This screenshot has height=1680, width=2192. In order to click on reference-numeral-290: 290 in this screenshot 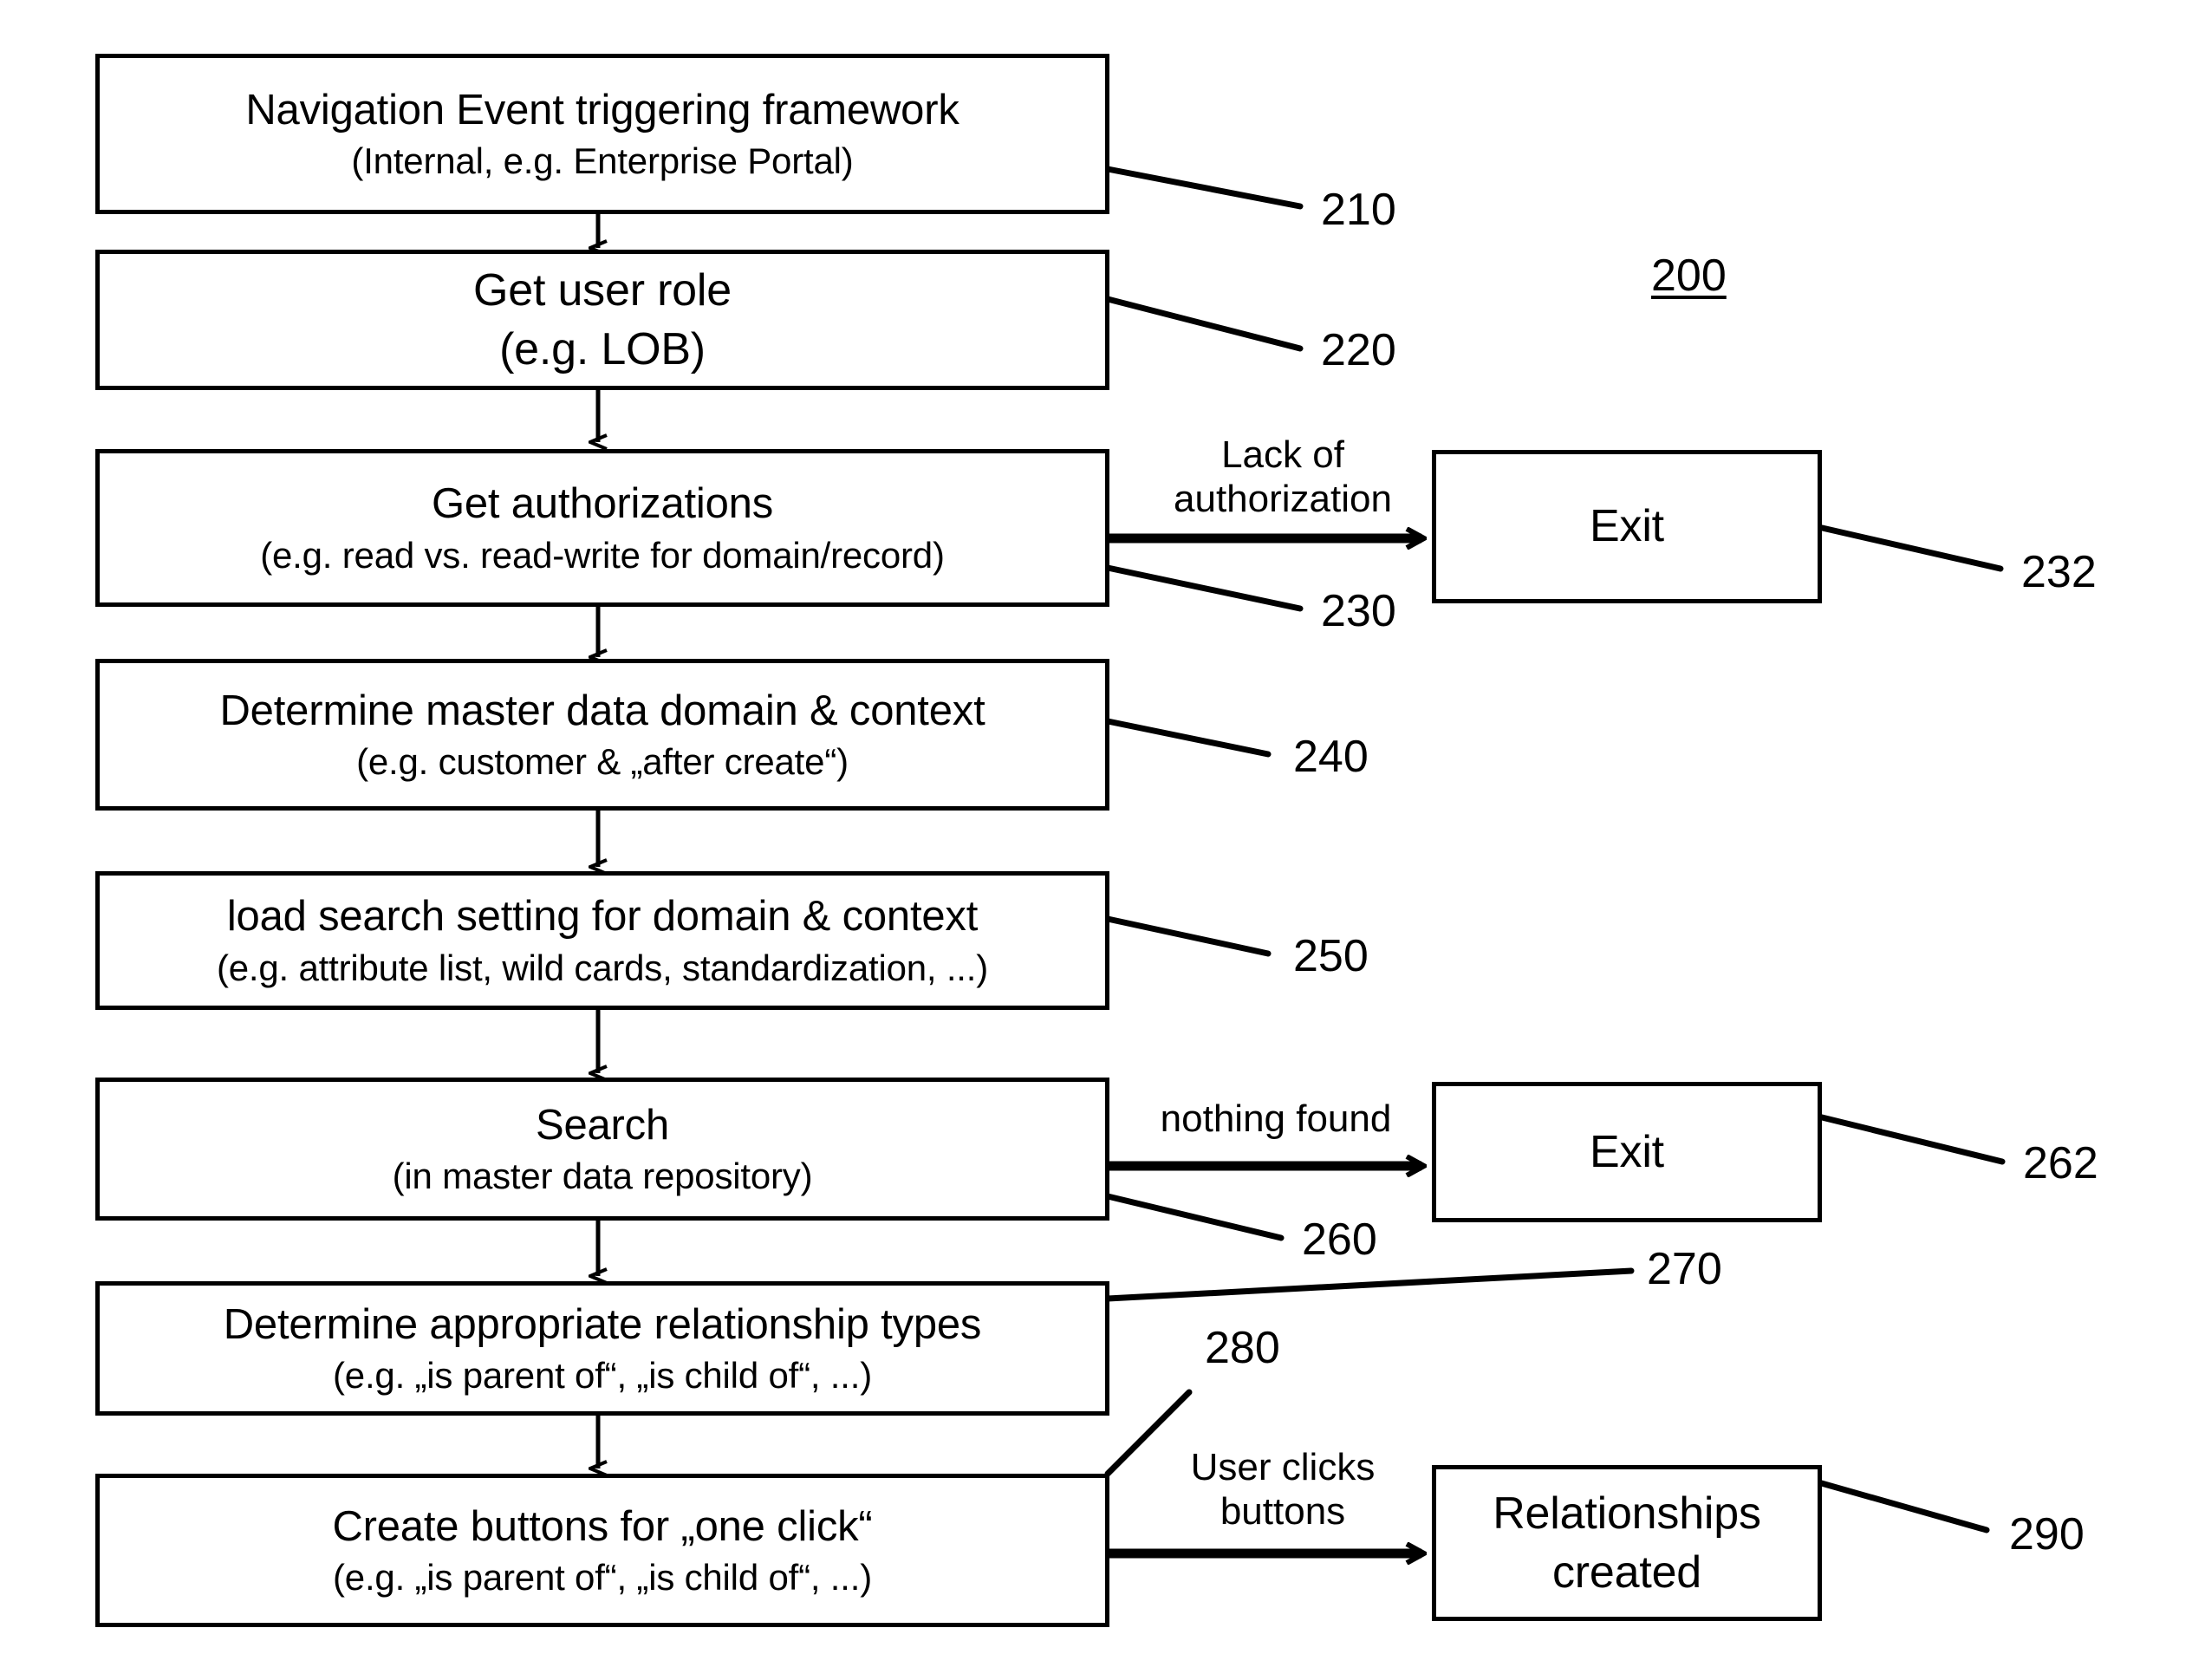, I will do `click(2047, 1534)`.